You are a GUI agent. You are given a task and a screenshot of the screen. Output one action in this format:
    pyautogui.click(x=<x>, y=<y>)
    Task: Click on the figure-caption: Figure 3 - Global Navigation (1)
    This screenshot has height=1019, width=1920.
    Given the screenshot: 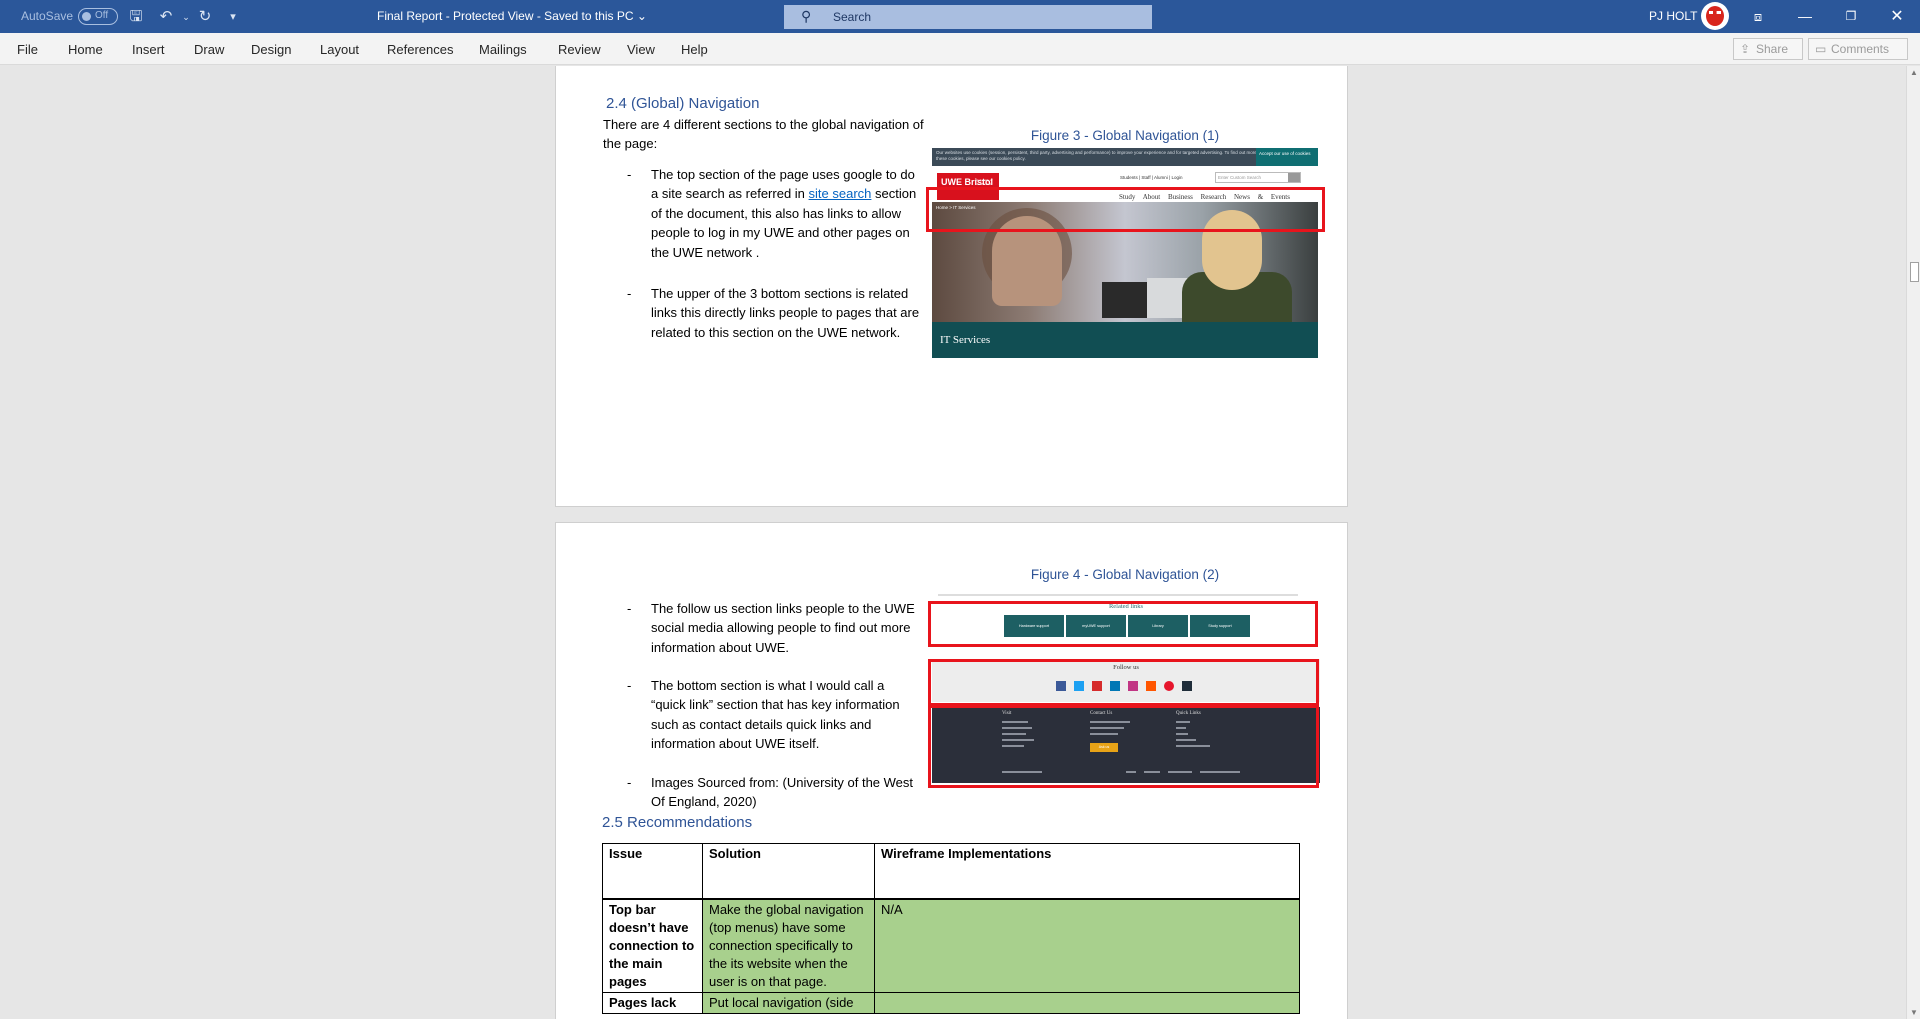 What is the action you would take?
    pyautogui.click(x=1125, y=135)
    